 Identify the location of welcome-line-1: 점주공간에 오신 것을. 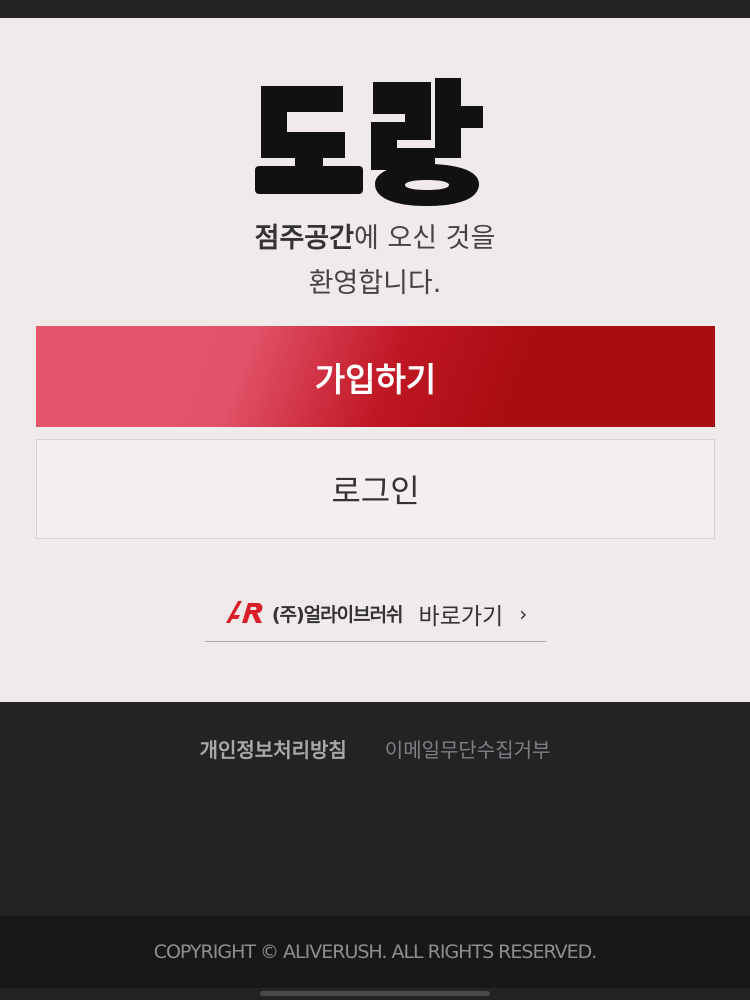
(375, 238).